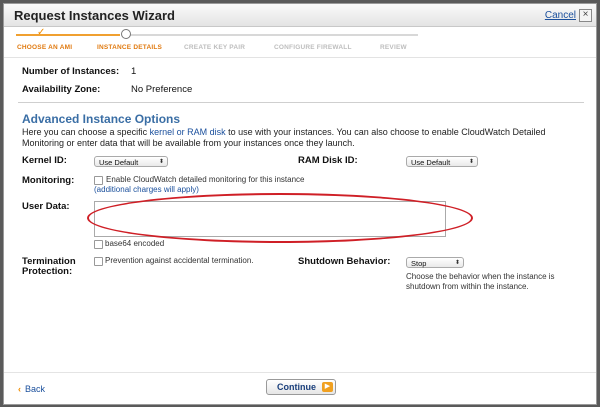  What do you see at coordinates (300, 15) in the screenshot?
I see `title-bar: Request Instances Wizard Cancel ×` at bounding box center [300, 15].